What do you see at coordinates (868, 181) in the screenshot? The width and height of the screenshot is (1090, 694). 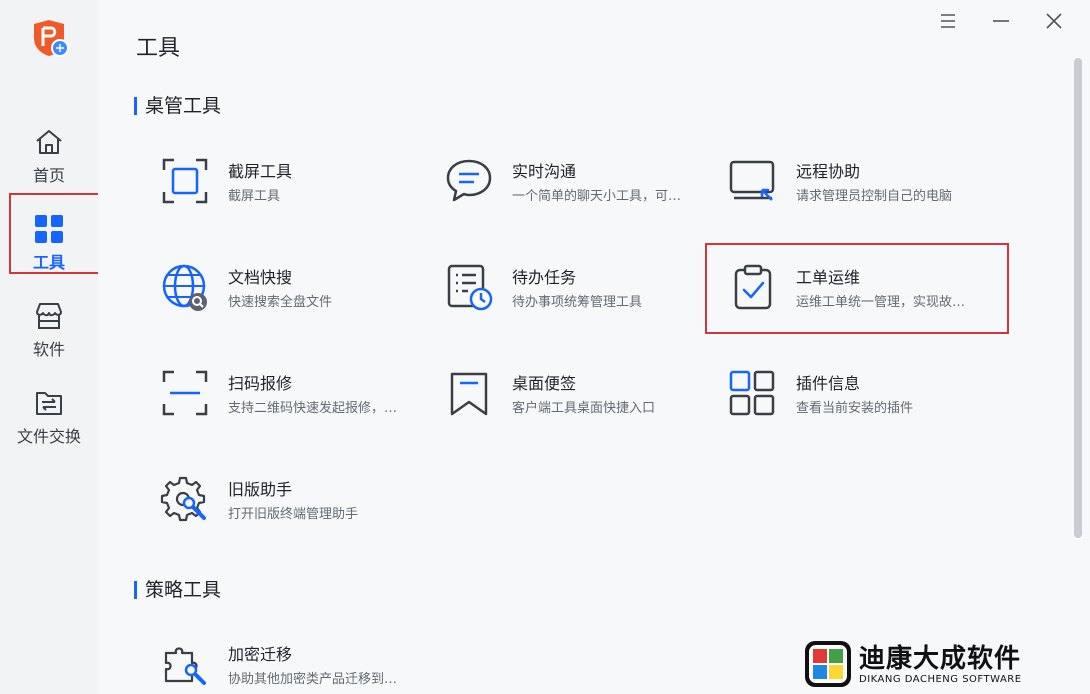 I see `tool-remote-assist: 远程协助 请求管理员控制自己的电脑` at bounding box center [868, 181].